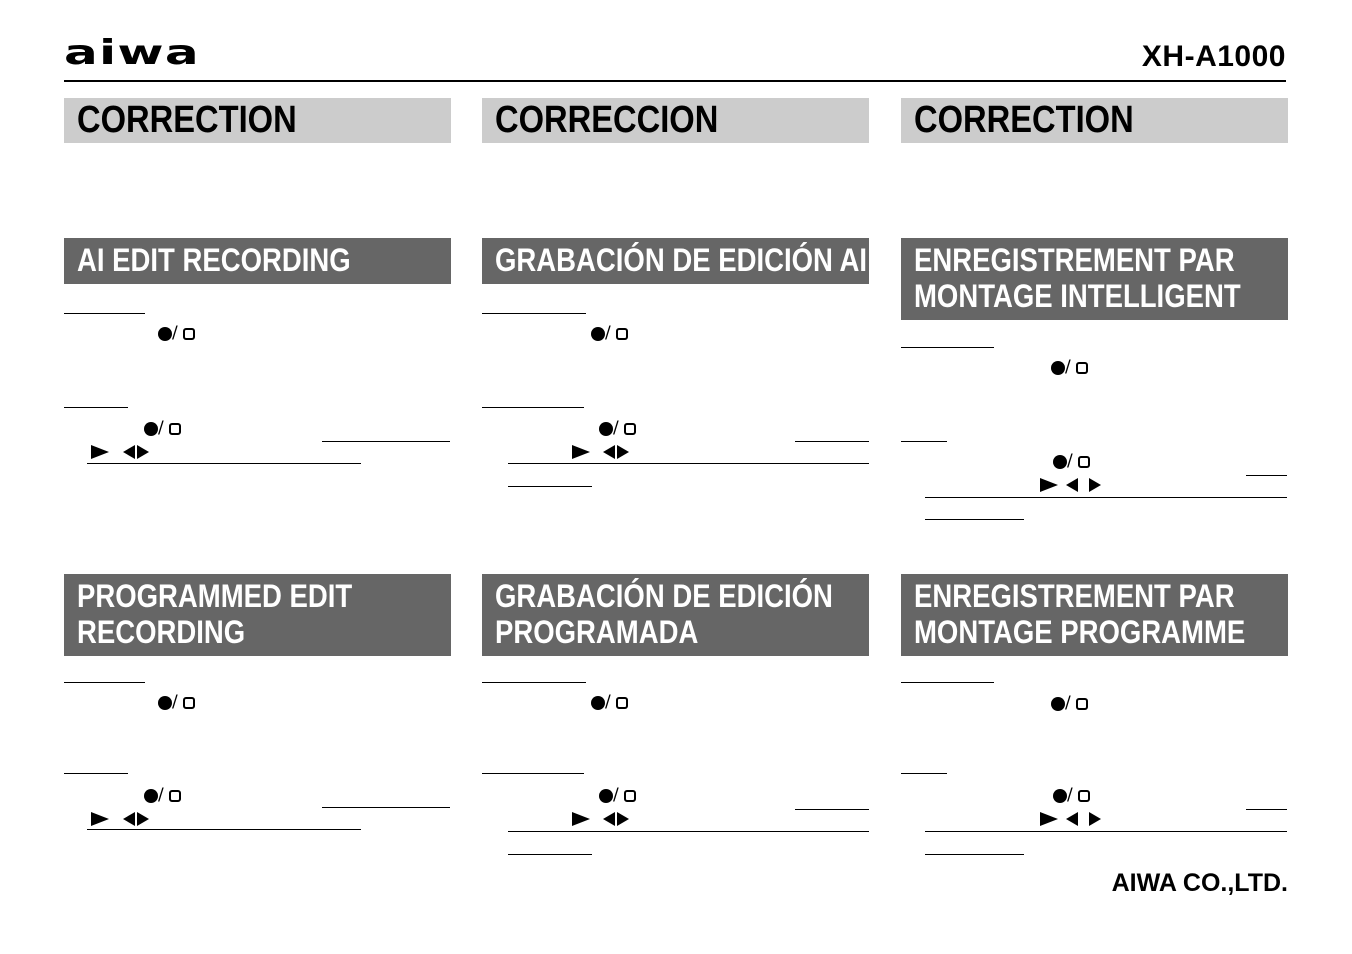 This screenshot has height=954, width=1352. I want to click on section-heading-text: GRABACIÓN DE EDICIÓN AI, so click(681, 260).